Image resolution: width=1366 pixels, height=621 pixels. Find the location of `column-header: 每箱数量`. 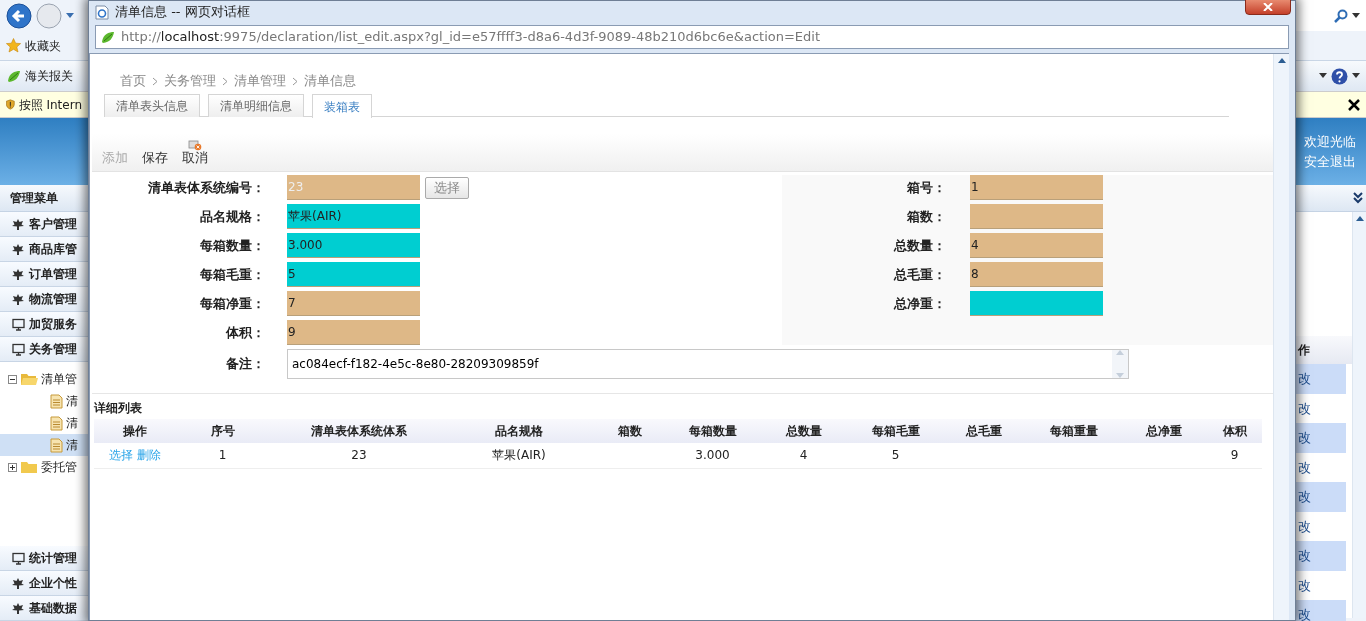

column-header: 每箱数量 is located at coordinates (712, 431).